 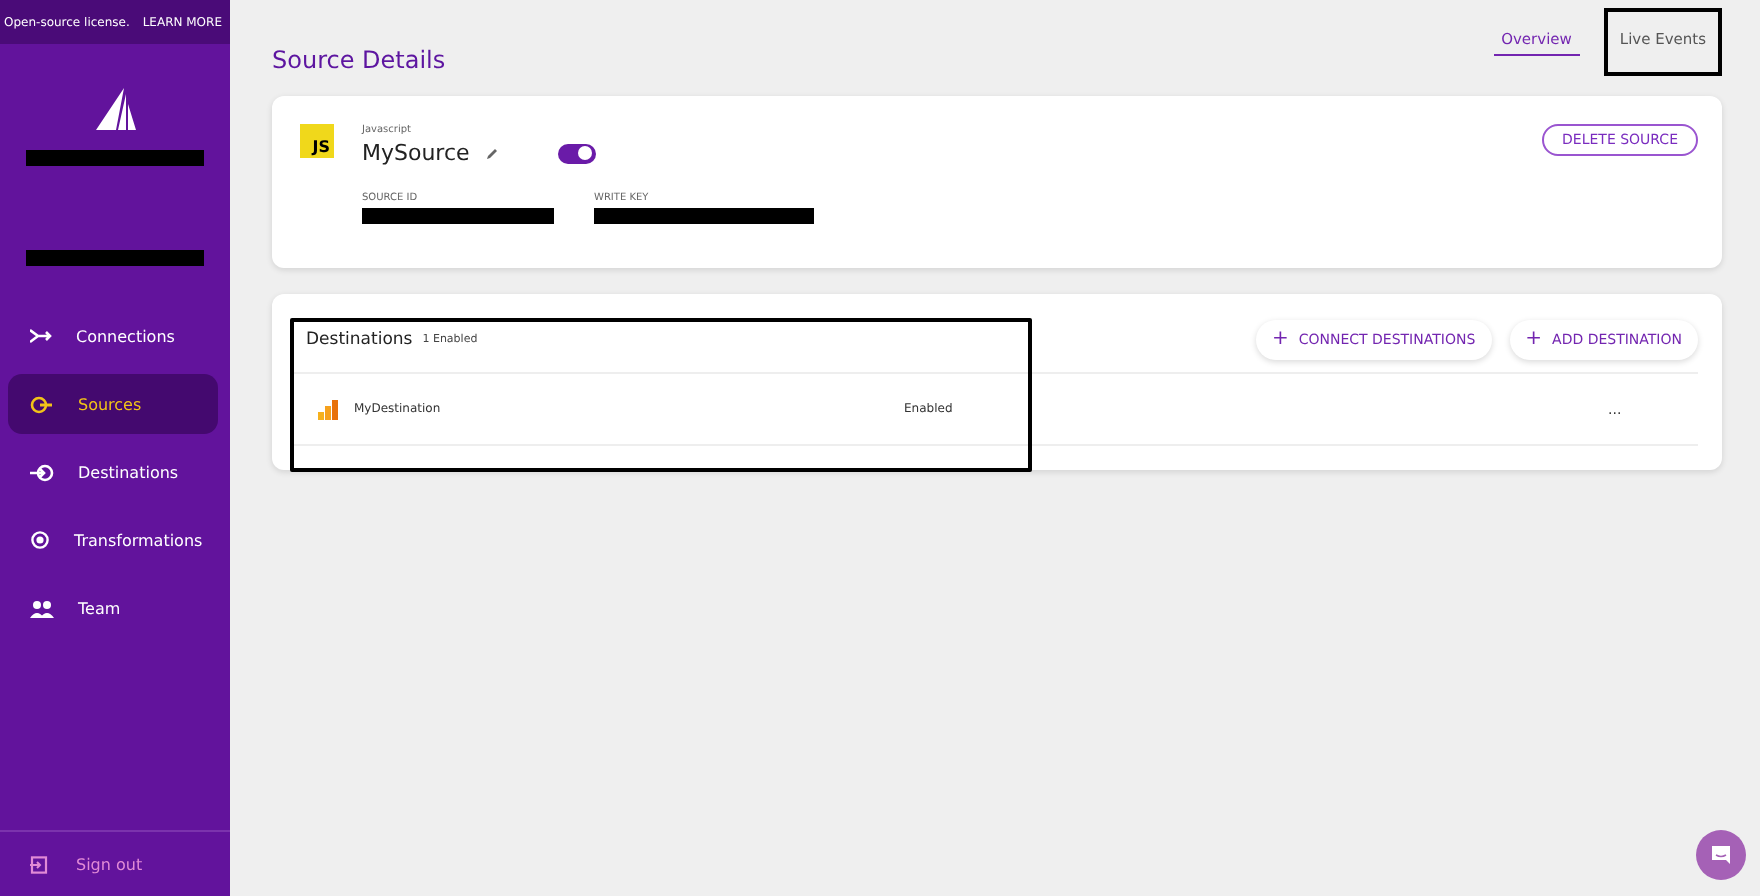 What do you see at coordinates (491, 153) in the screenshot?
I see `pencil-icon` at bounding box center [491, 153].